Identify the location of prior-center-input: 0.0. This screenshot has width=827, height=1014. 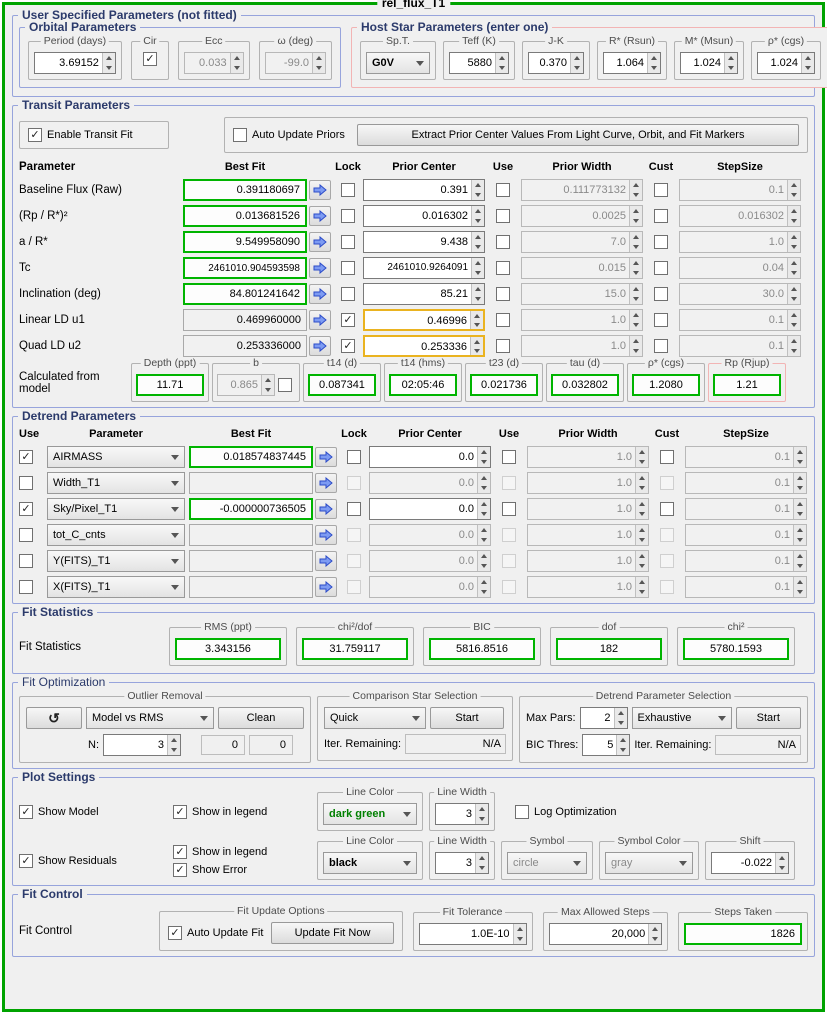
(430, 457).